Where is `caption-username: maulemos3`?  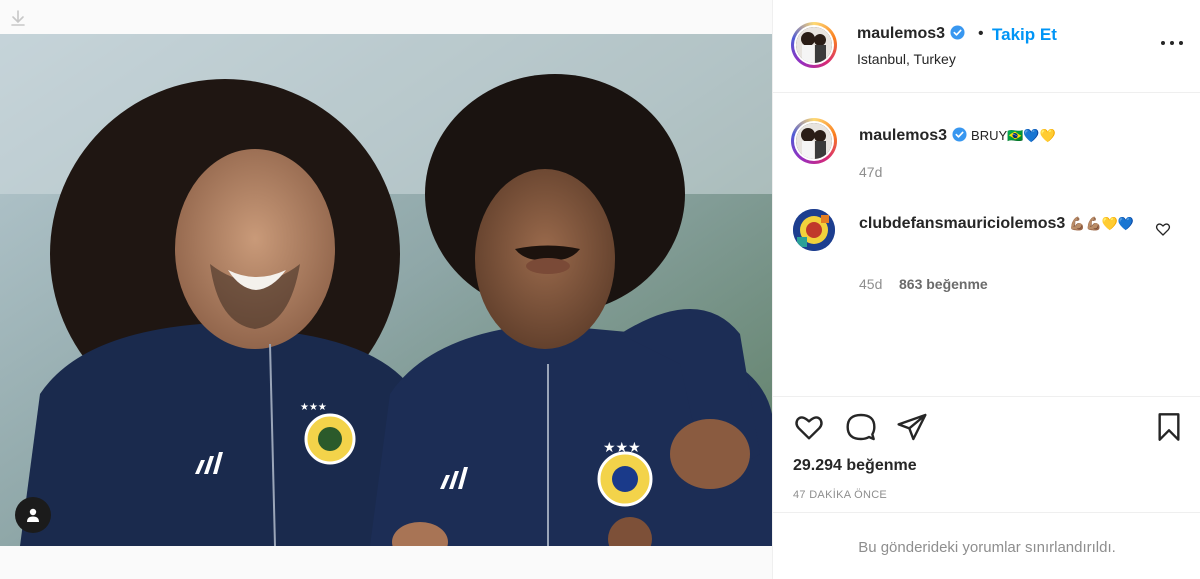
caption-username: maulemos3 is located at coordinates (903, 135).